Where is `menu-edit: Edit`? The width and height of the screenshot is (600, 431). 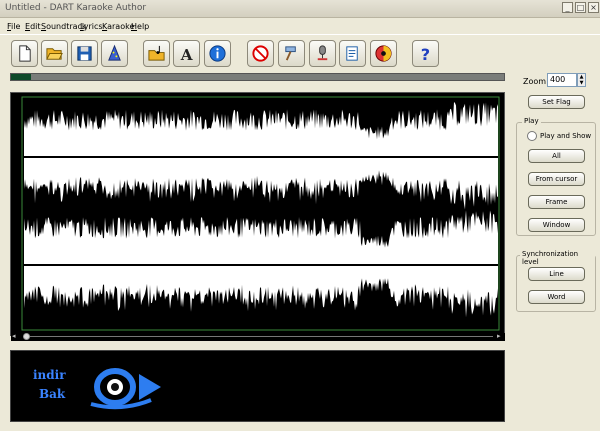 menu-edit: Edit is located at coordinates (33, 26).